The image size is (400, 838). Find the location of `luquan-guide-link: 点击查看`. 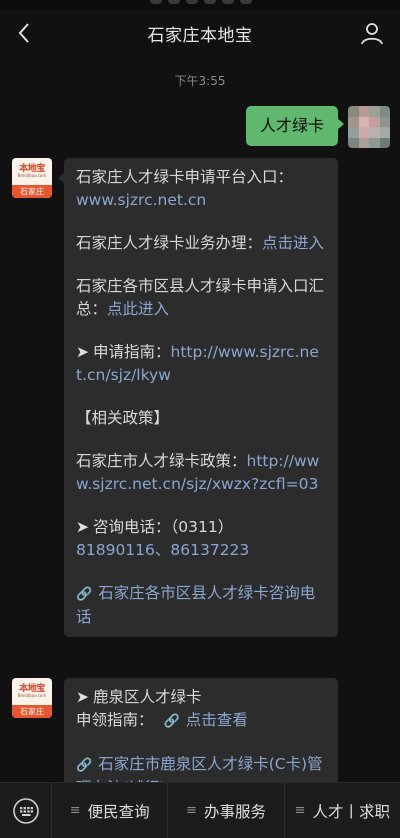

luquan-guide-link: 点击查看 is located at coordinates (217, 720).